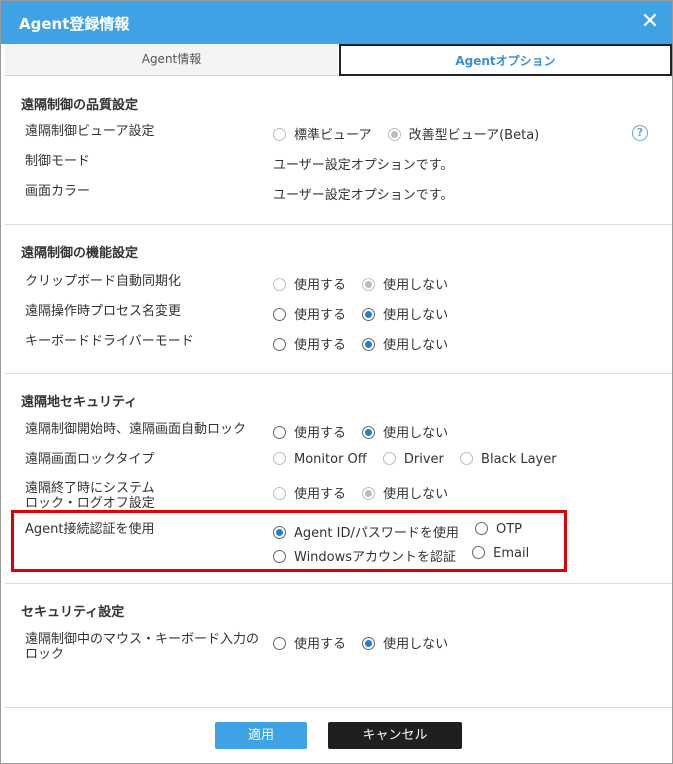 The height and width of the screenshot is (764, 673). Describe the element at coordinates (45, 654) in the screenshot. I see `input-lock-label-line2: ロック` at that location.